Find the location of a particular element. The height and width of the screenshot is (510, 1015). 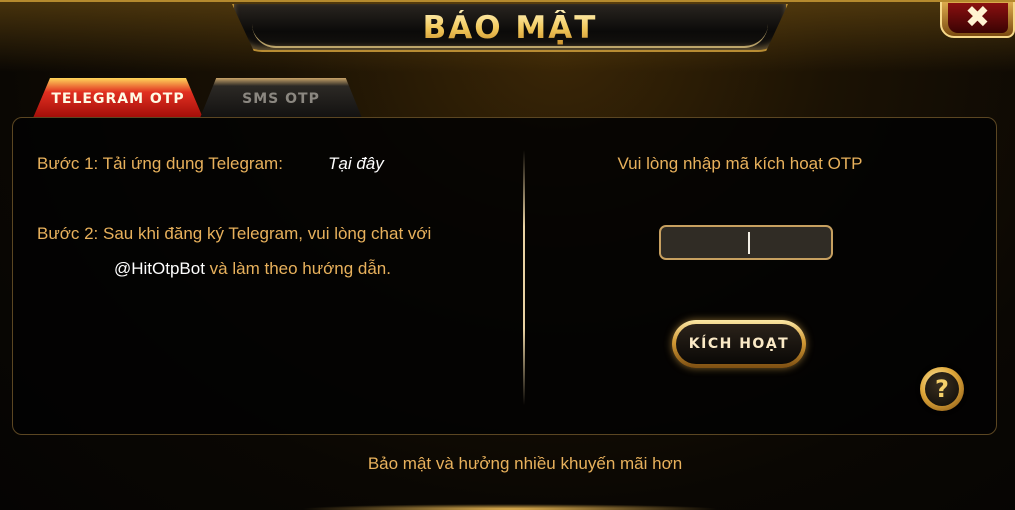

close-button-inner: ✖ is located at coordinates (977, 17).